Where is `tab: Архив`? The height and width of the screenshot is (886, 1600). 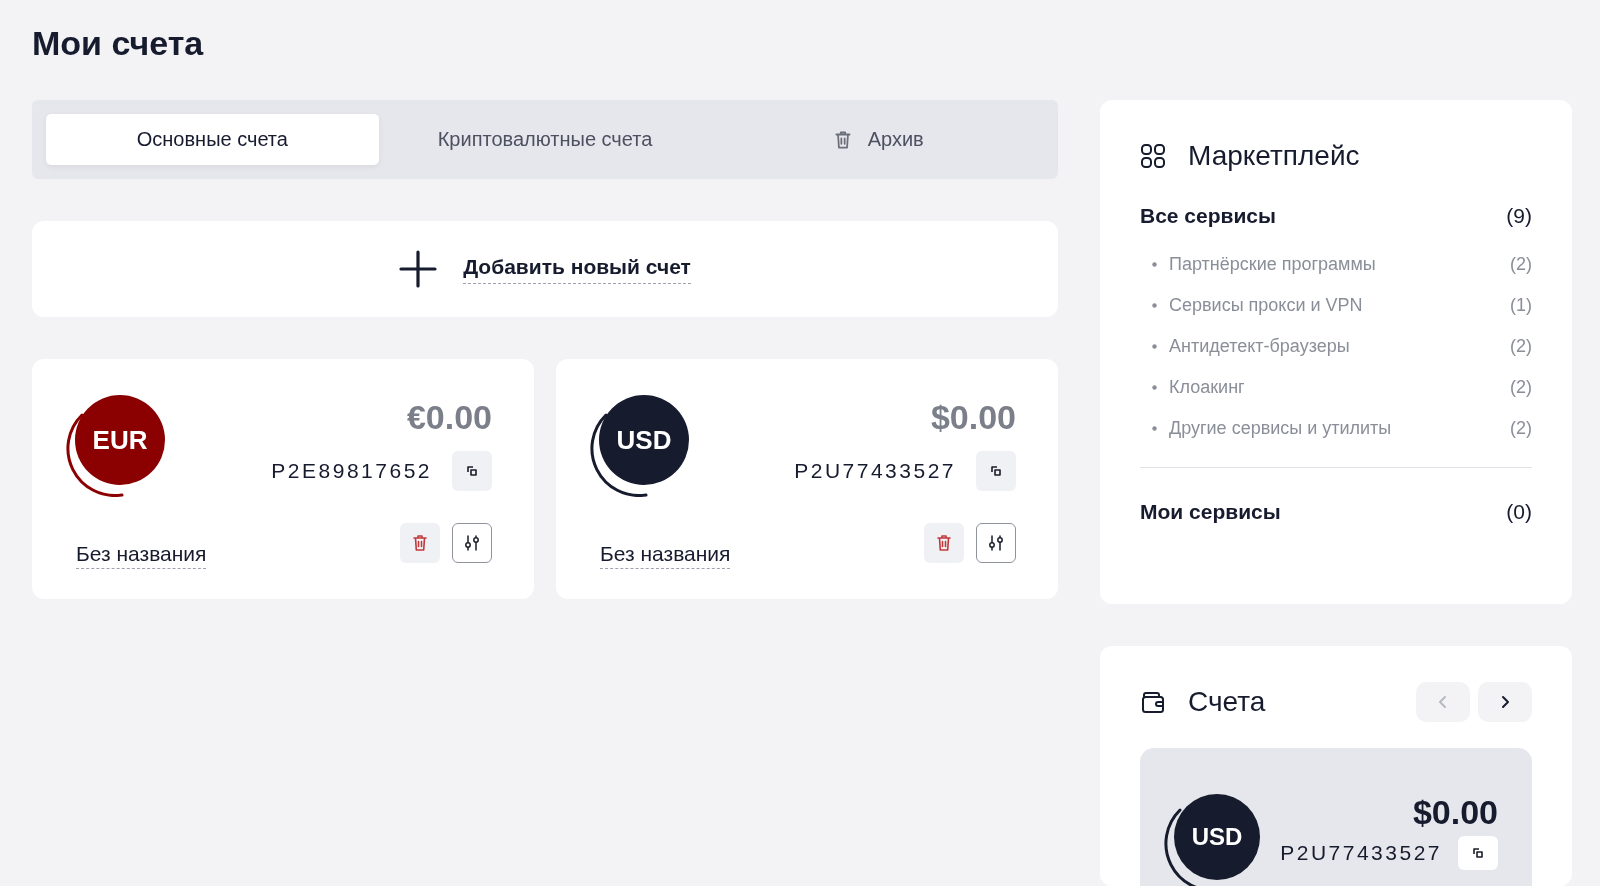
tab: Архив is located at coordinates (877, 139).